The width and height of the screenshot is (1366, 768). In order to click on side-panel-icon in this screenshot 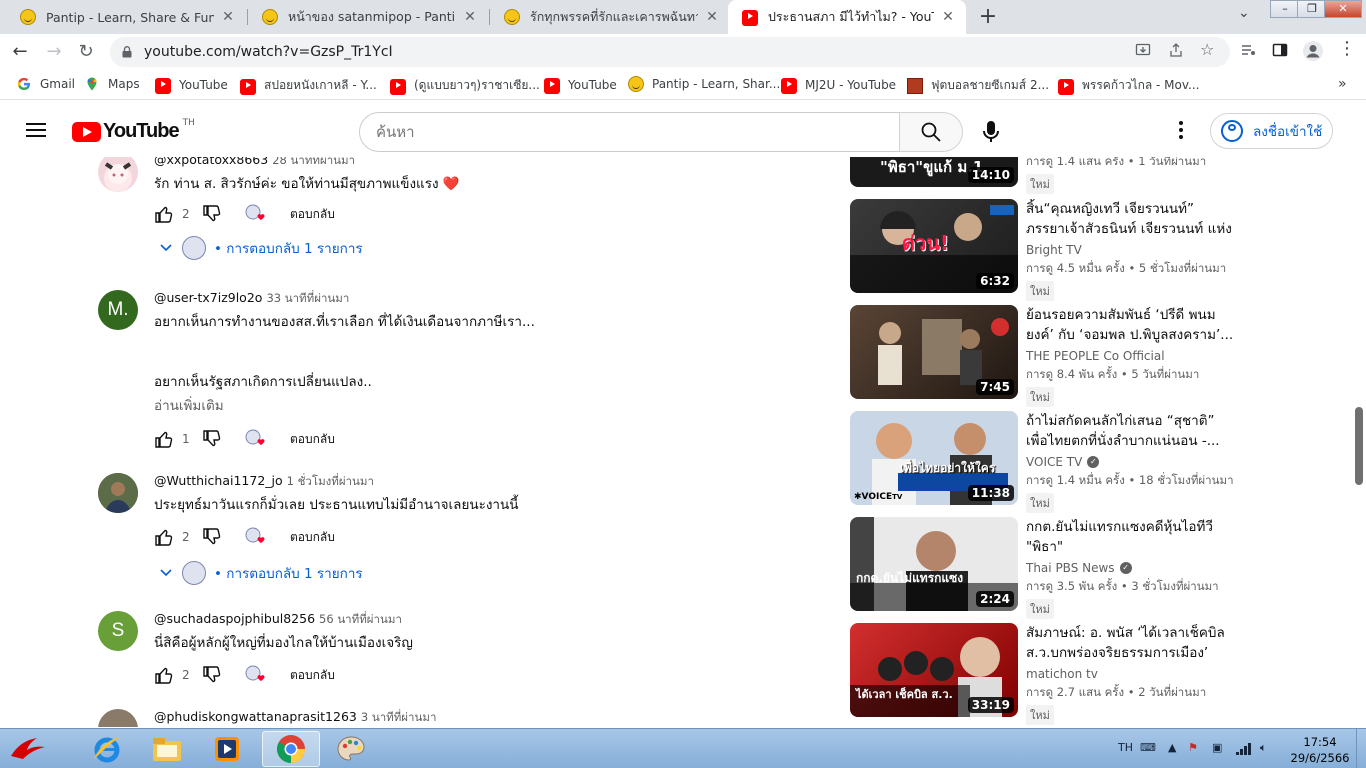, I will do `click(1280, 50)`.